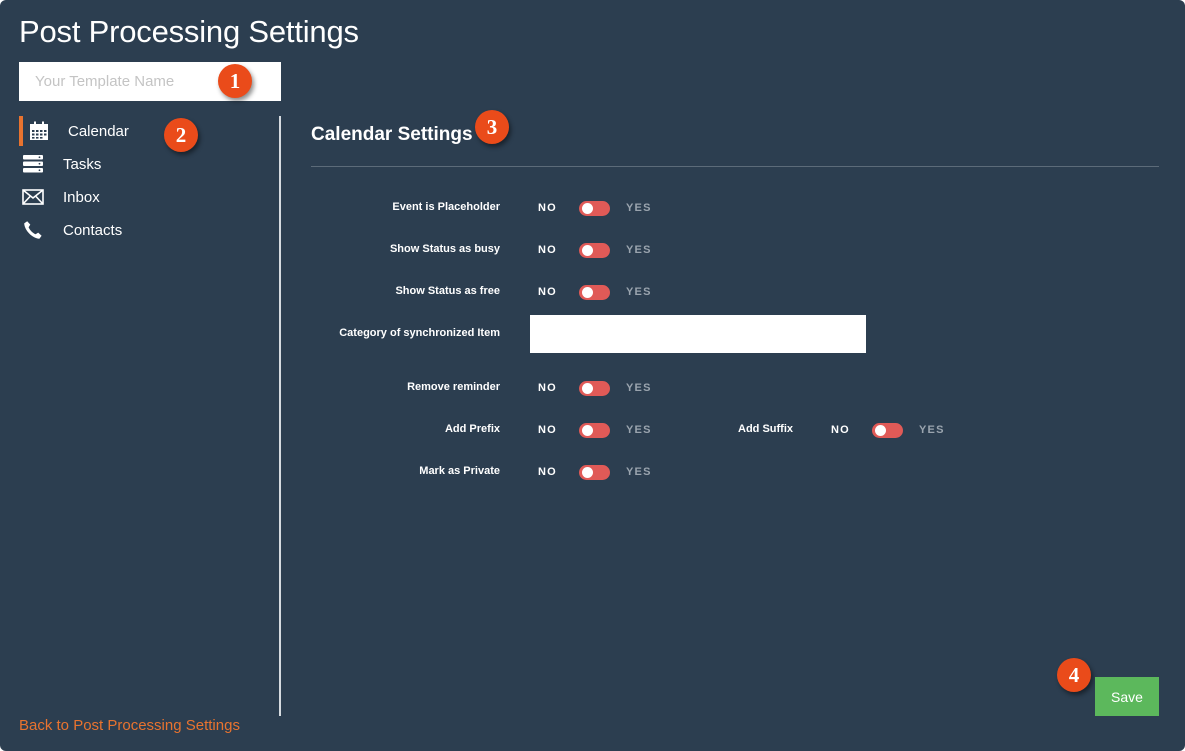  I want to click on add-prefix-switch, so click(594, 430).